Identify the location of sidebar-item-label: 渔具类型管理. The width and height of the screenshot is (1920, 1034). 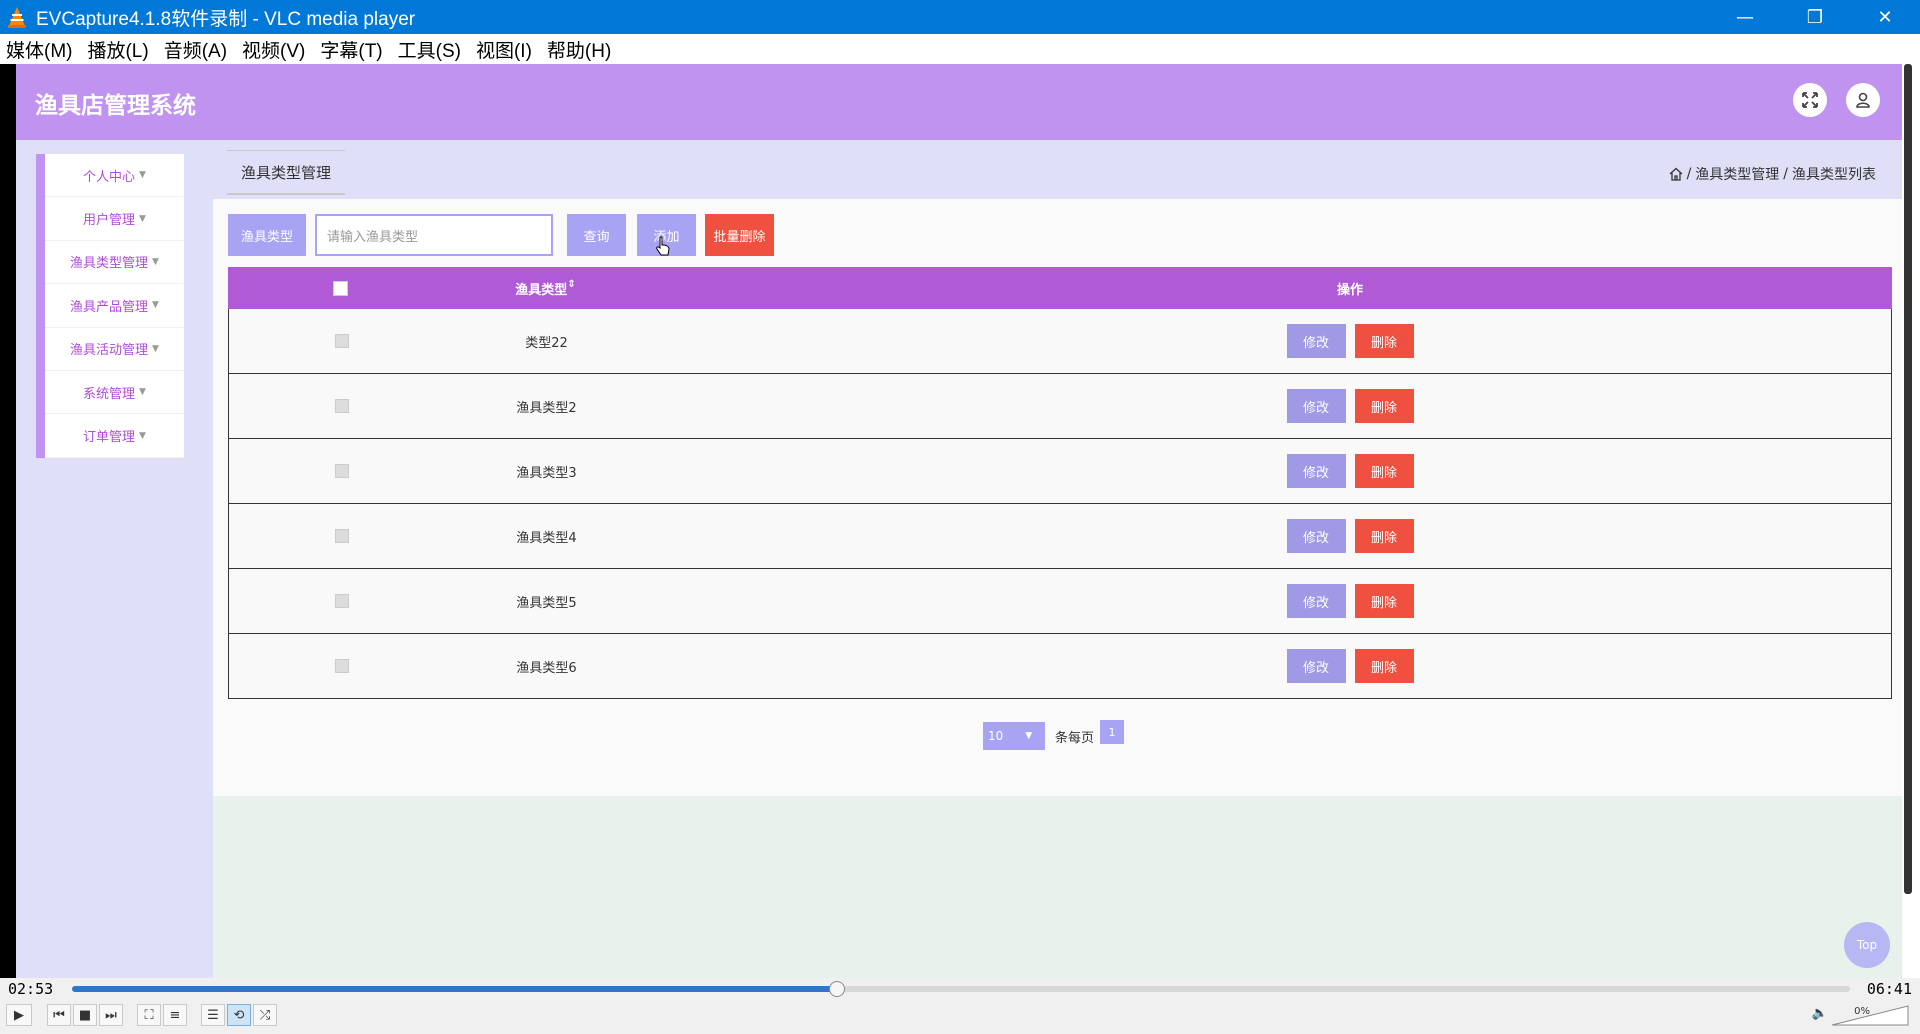
(109, 264).